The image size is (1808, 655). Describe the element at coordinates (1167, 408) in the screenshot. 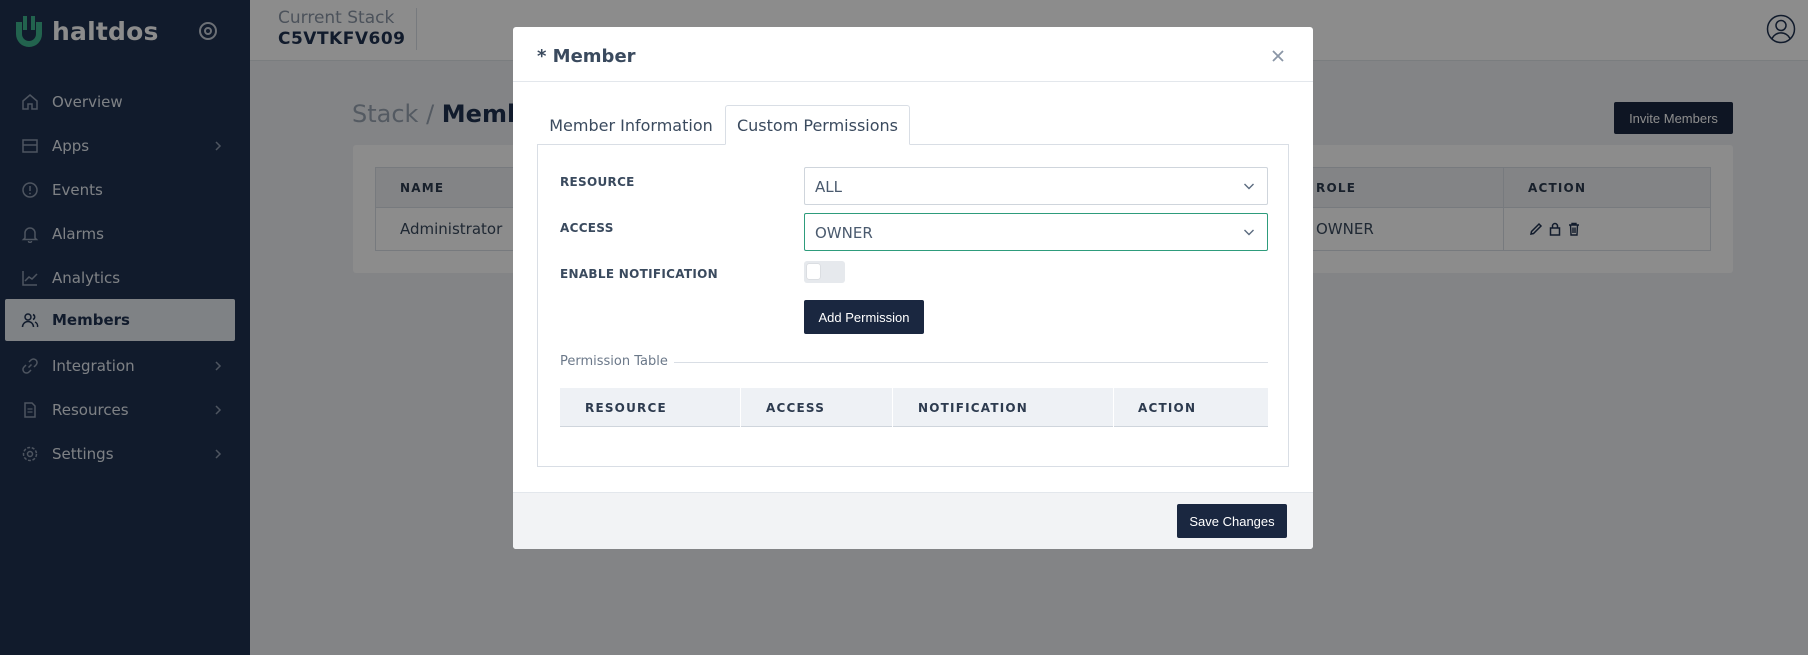

I see `column-header-action: ACTION` at that location.